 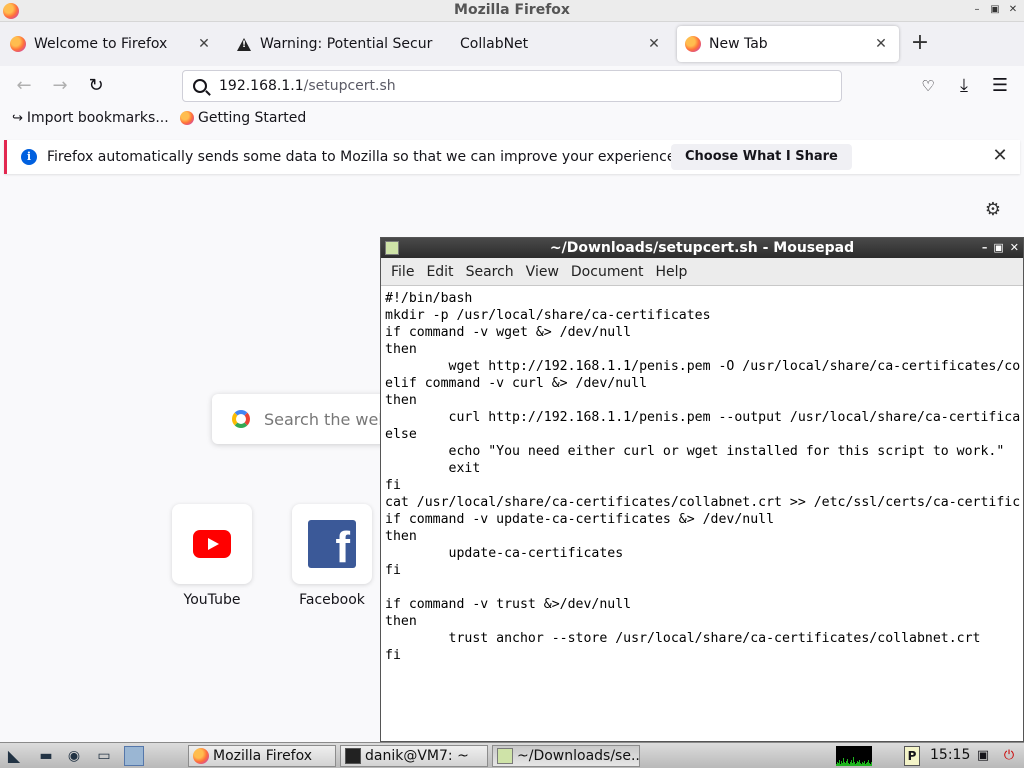 I want to click on menu-search: Search, so click(x=490, y=272).